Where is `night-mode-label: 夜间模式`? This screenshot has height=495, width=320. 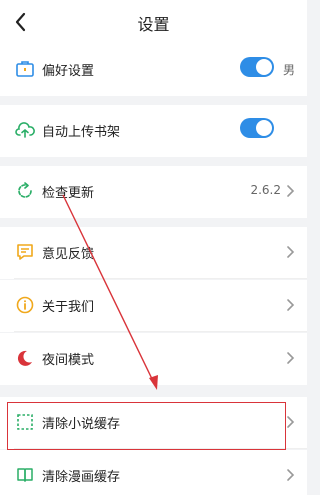
night-mode-label: 夜间模式 is located at coordinates (68, 360).